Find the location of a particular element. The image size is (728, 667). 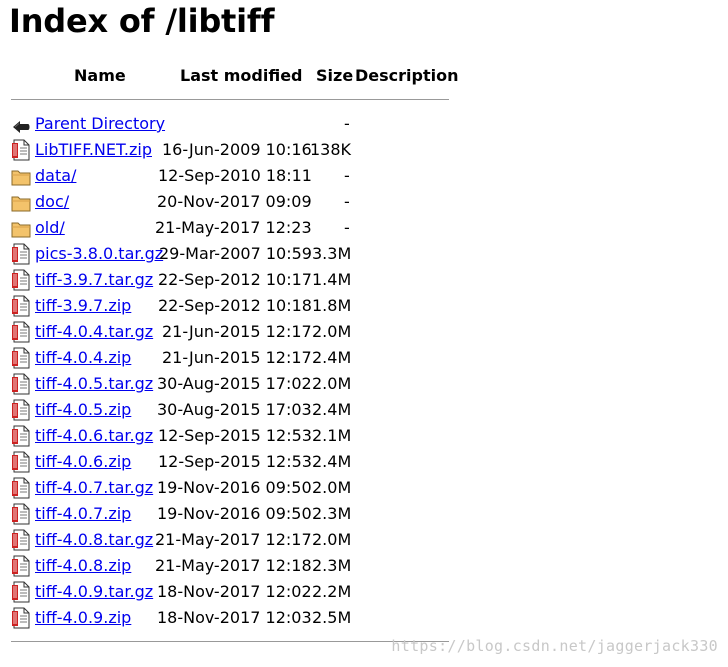

file-link: tiff-4.0.6.zip is located at coordinates (83, 461).